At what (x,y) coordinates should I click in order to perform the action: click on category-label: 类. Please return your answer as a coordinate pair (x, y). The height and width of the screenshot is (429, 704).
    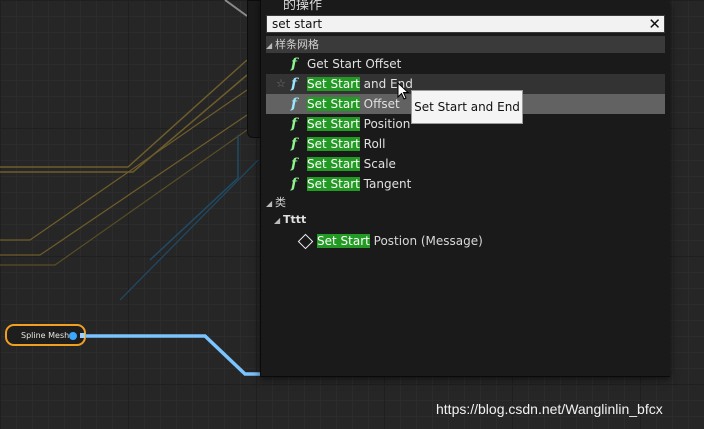
    Looking at the image, I should click on (280, 202).